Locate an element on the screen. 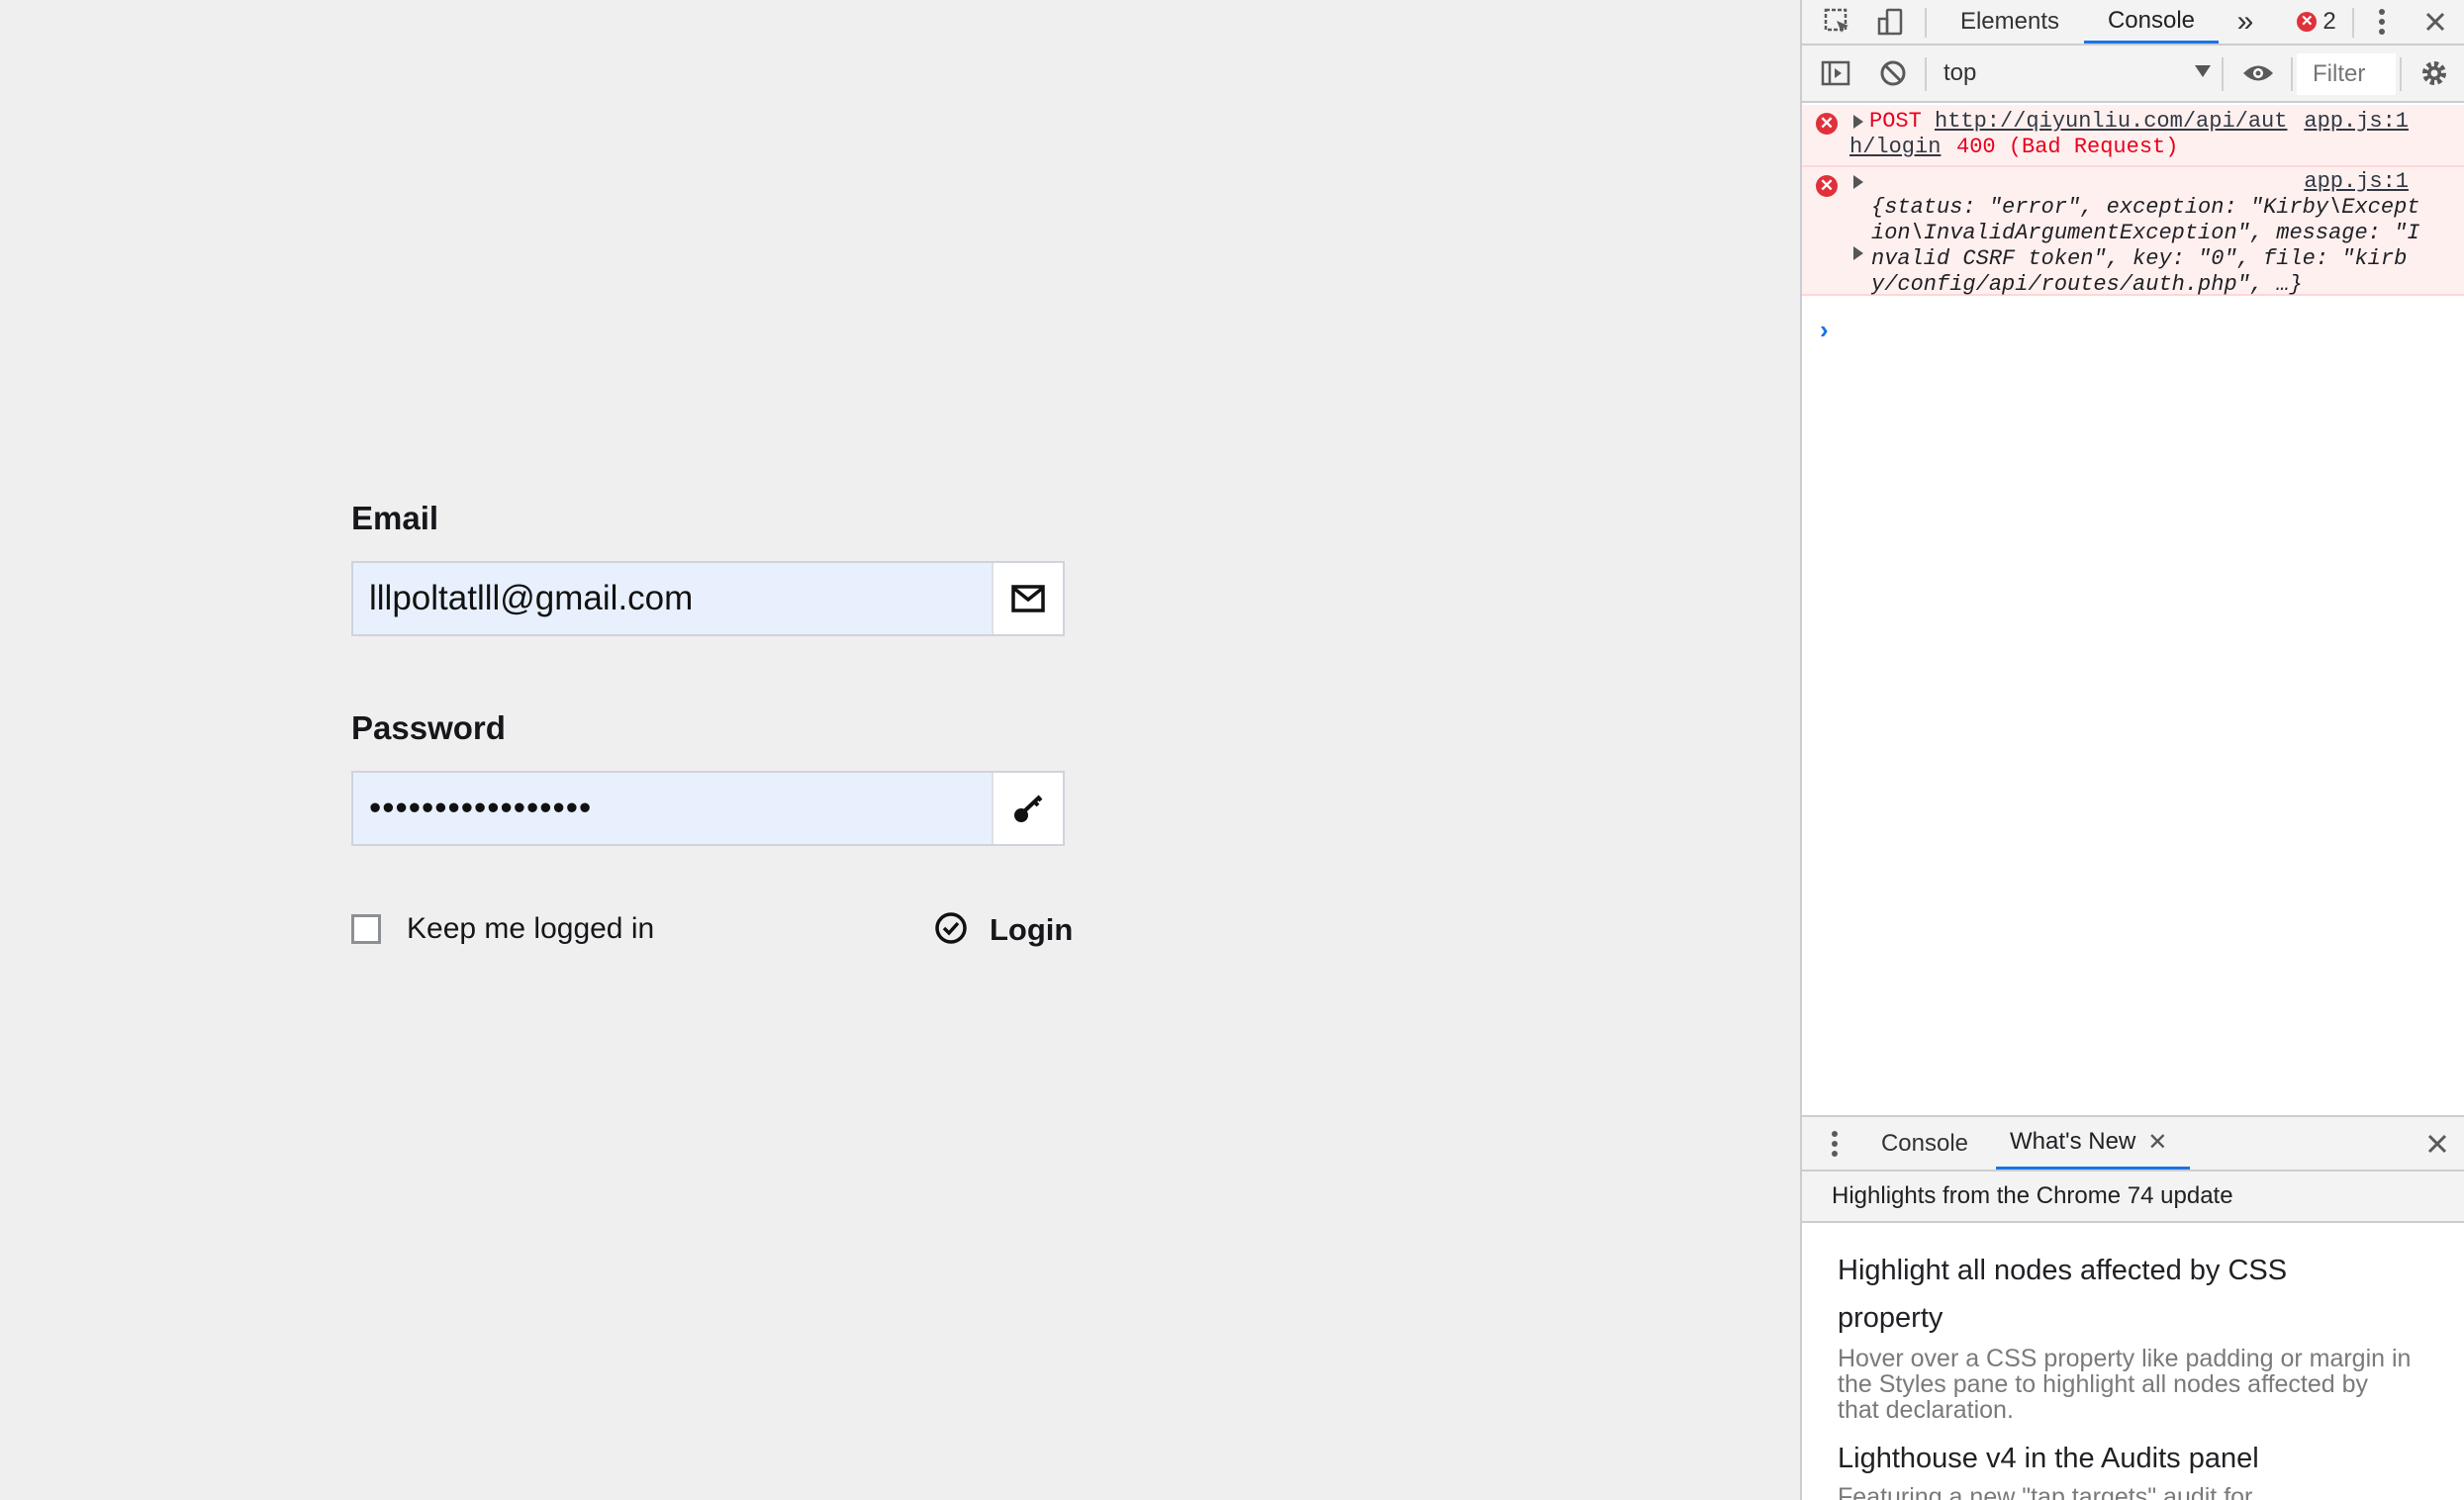 This screenshot has width=2464, height=1500. close-drawer-icon is located at coordinates (2437, 1143).